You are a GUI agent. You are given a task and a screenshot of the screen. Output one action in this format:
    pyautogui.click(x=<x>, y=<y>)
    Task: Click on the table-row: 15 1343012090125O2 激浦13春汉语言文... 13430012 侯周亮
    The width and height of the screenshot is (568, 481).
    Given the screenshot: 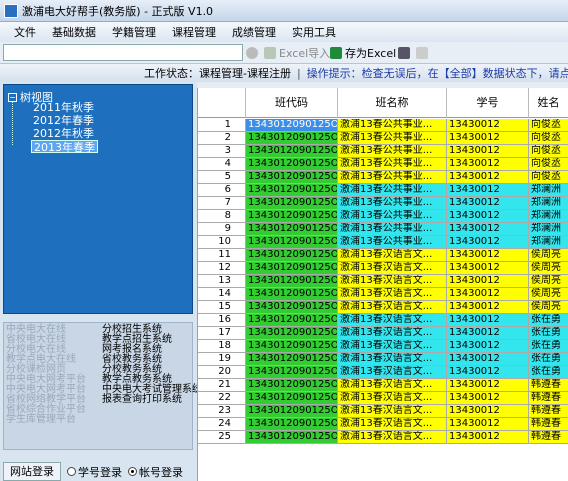 What is the action you would take?
    pyautogui.click(x=383, y=307)
    